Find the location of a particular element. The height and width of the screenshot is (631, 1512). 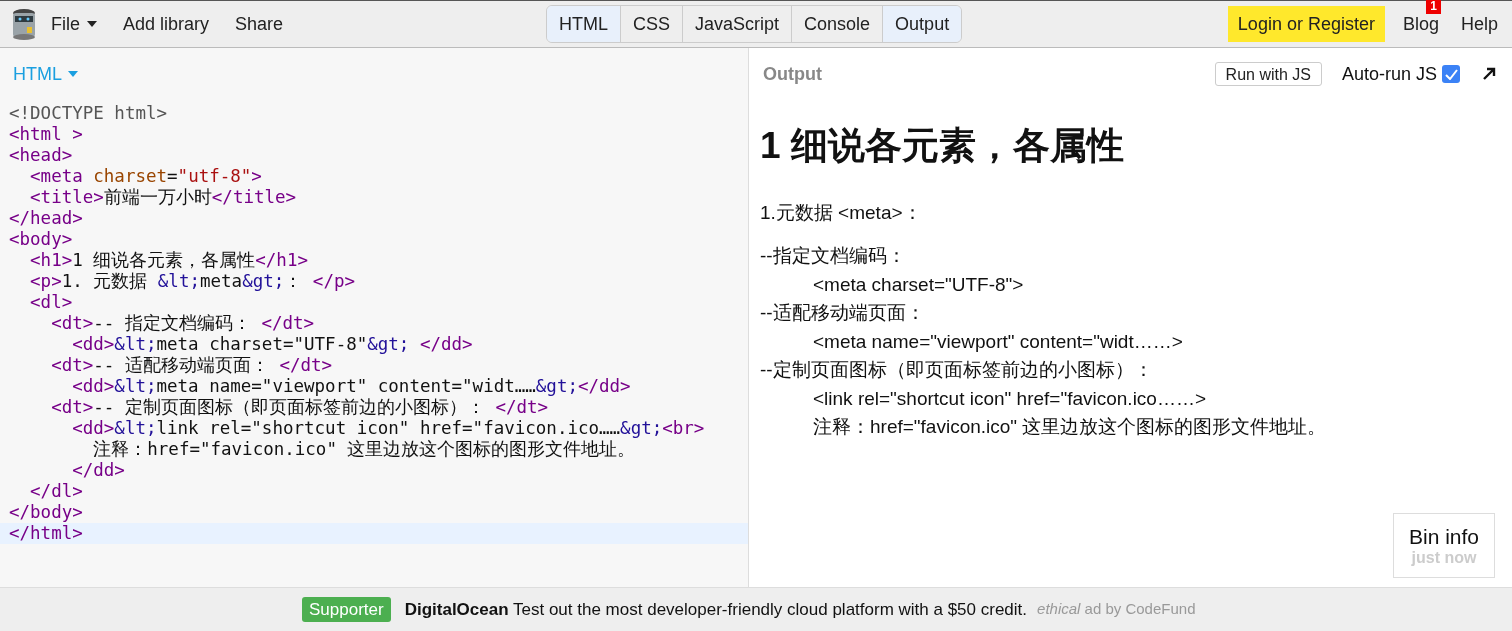

code-line: <!DOCTYPE html> is located at coordinates (88, 113).